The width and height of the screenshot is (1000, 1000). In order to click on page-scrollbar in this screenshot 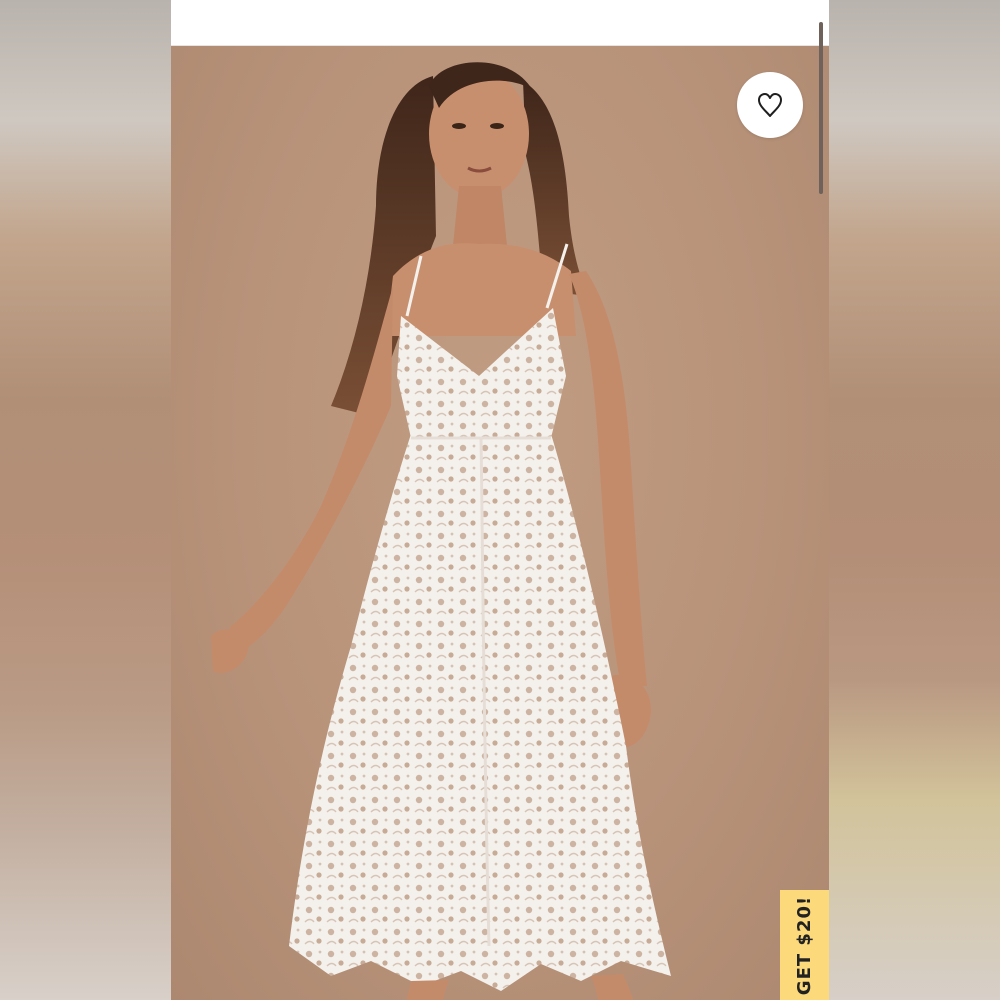, I will do `click(821, 108)`.